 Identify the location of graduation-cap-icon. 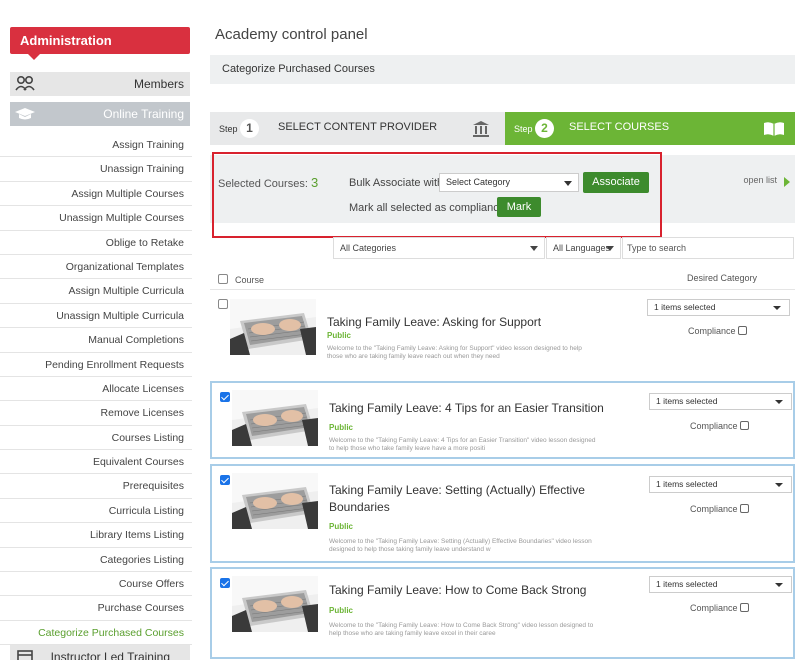
(25, 114).